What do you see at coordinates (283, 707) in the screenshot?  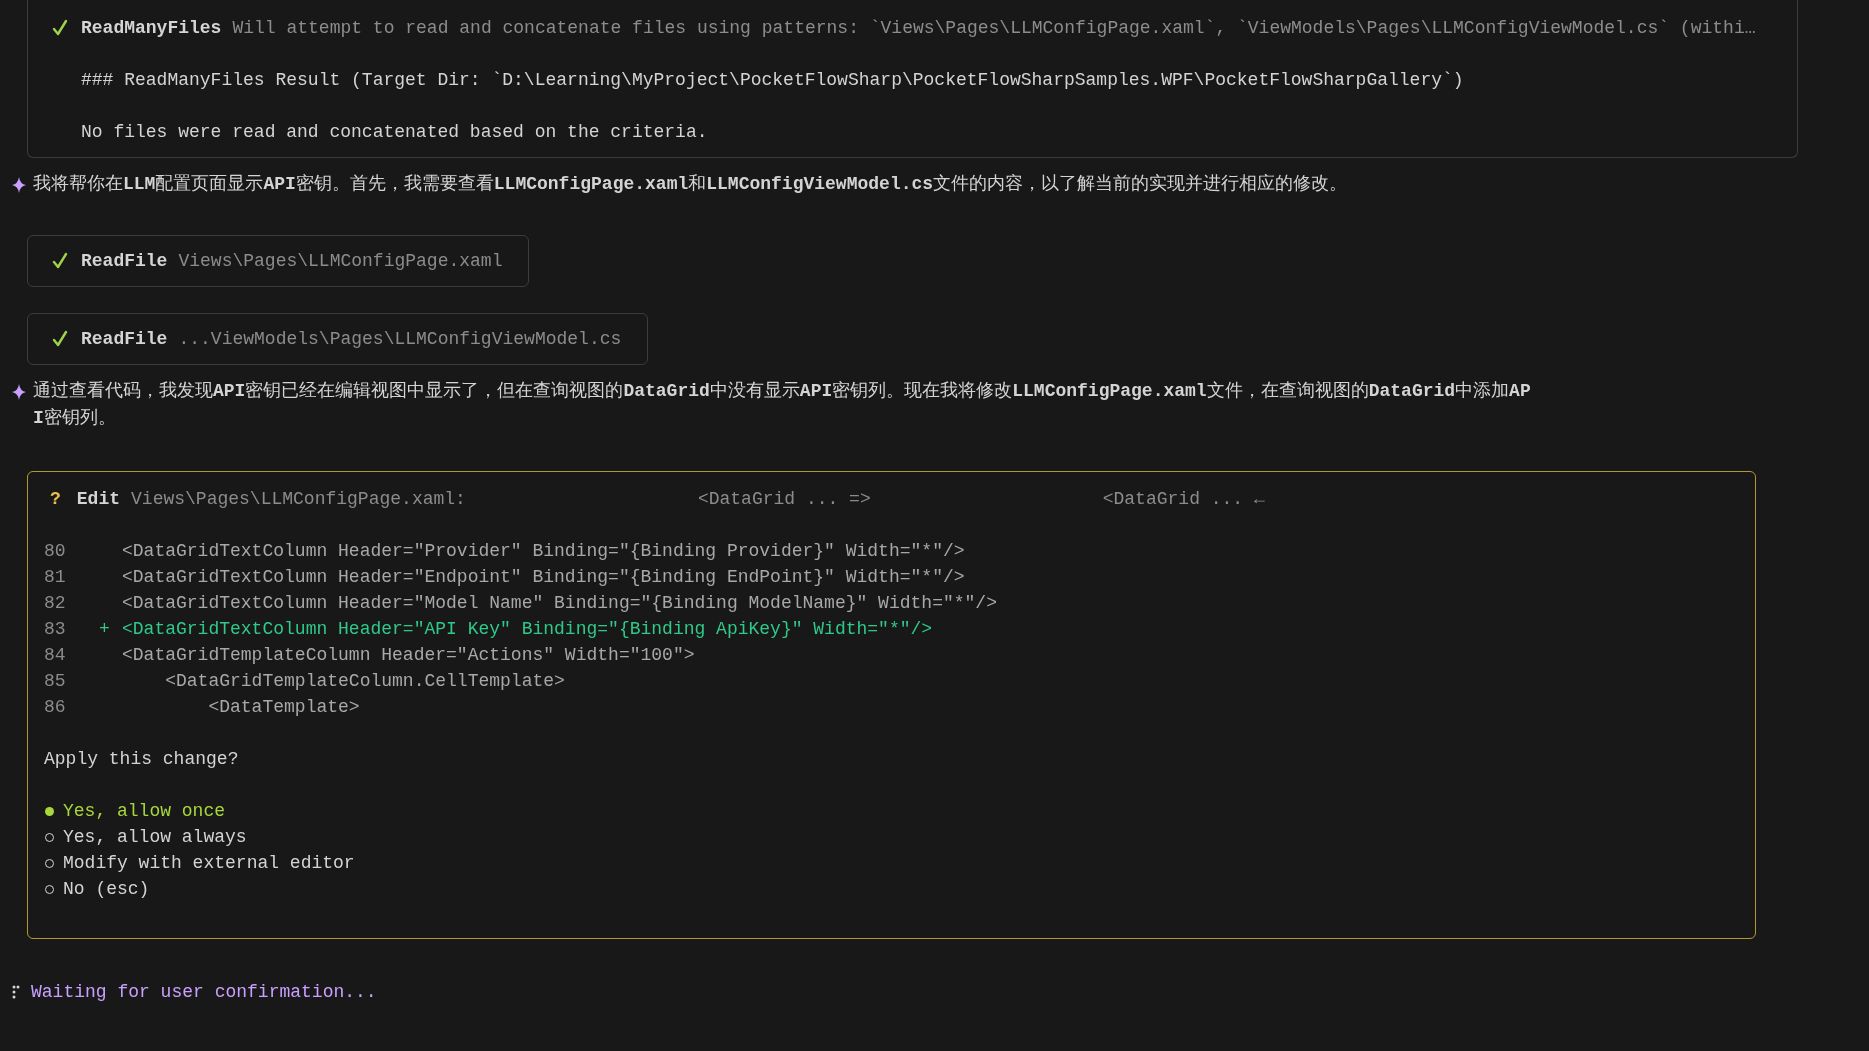 I see `code-line: <DataTemplate>` at bounding box center [283, 707].